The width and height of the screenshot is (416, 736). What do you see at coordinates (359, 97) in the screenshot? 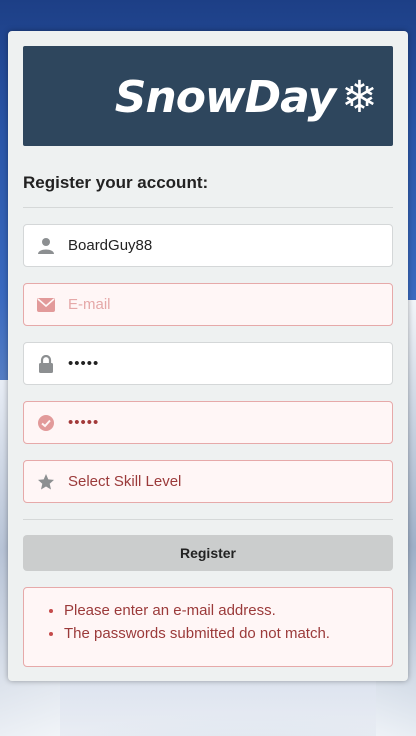
I see `snowflake-icon: ❄` at bounding box center [359, 97].